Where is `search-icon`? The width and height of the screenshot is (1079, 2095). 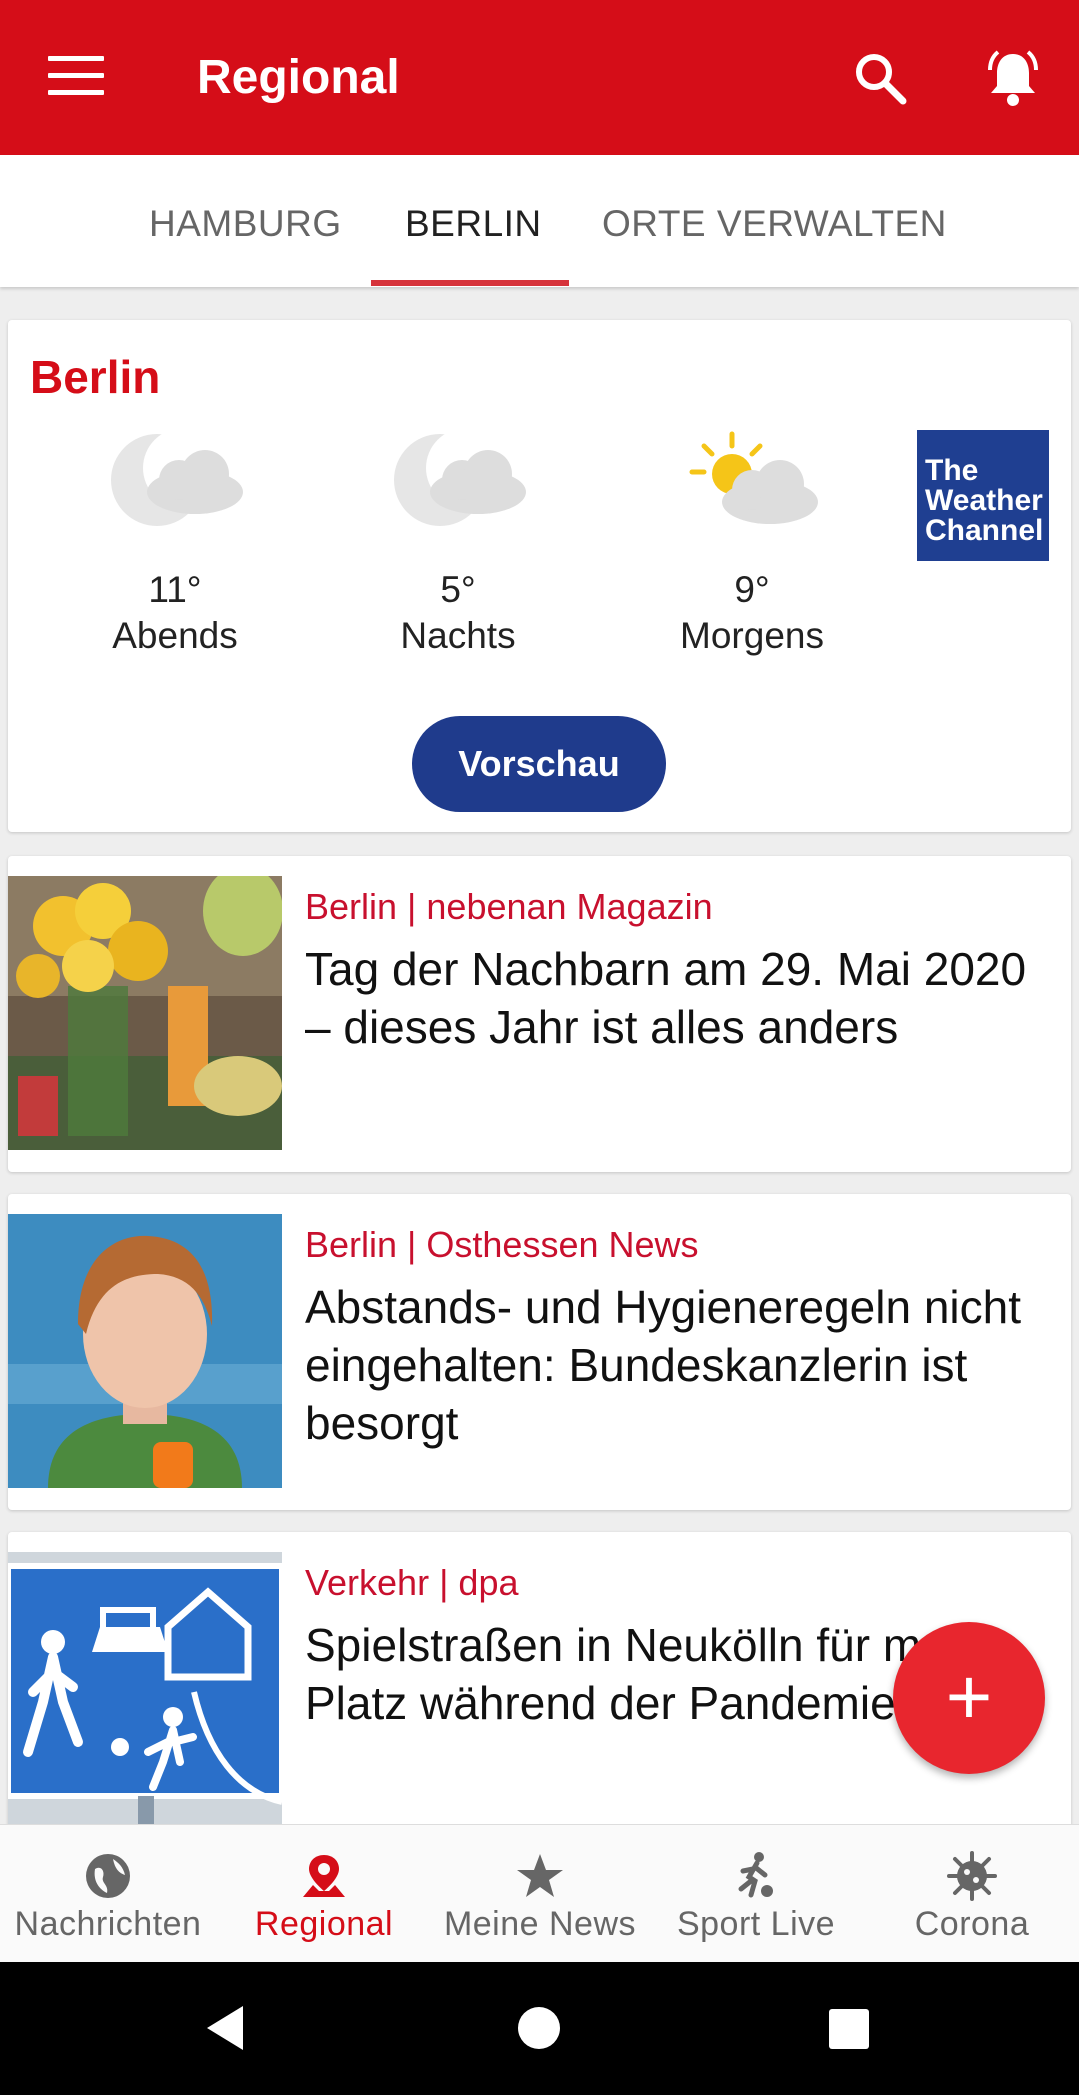 search-icon is located at coordinates (880, 78).